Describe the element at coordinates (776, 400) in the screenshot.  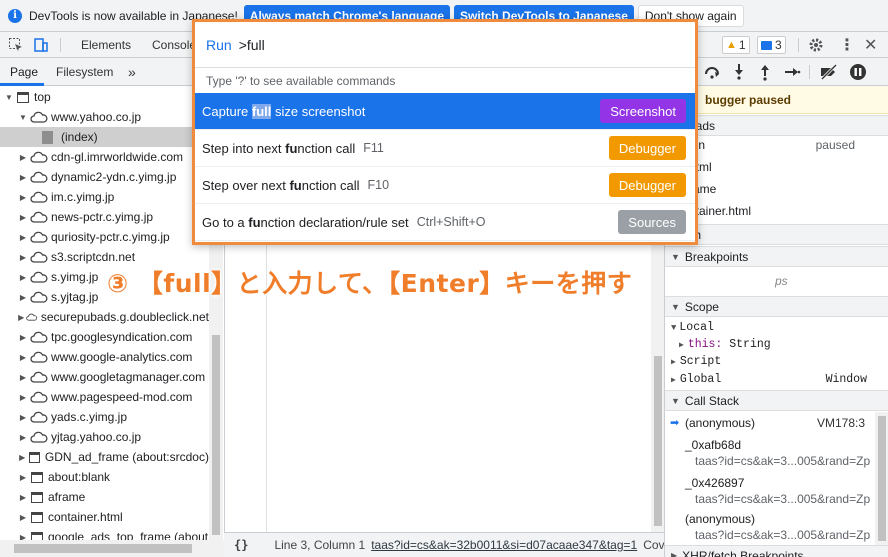
I see `call-stack-section-header: ▼ Call Stack` at that location.